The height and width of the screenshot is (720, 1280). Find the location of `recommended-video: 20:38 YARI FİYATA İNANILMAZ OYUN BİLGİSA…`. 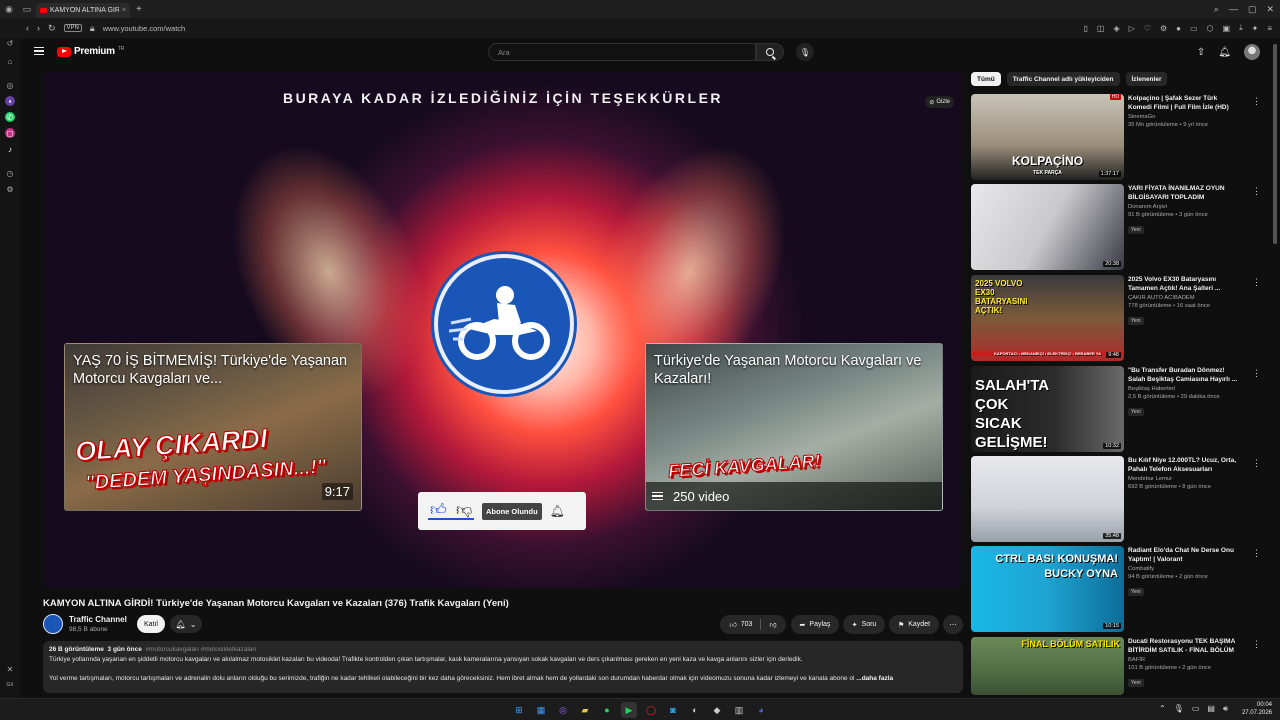

recommended-video: 20:38 YARI FİYATA İNANILMAZ OYUN BİLGİSA… is located at coordinates (1116, 227).